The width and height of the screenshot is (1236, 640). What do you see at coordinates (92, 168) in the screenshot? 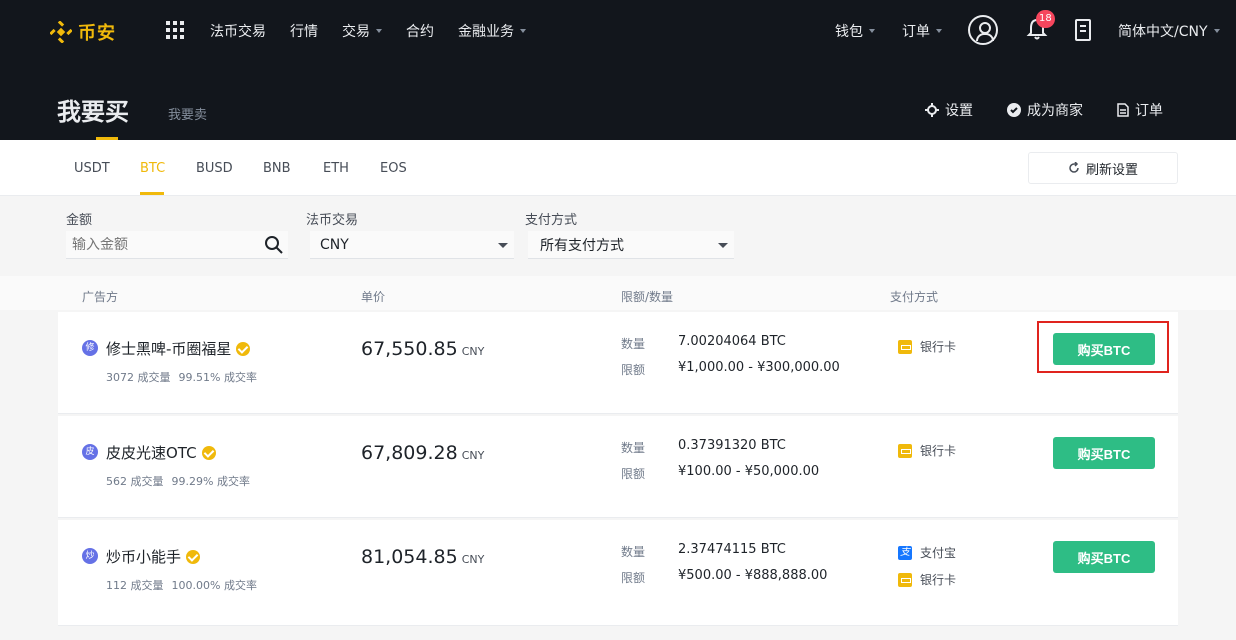
I see `tab-usdt: USDT` at bounding box center [92, 168].